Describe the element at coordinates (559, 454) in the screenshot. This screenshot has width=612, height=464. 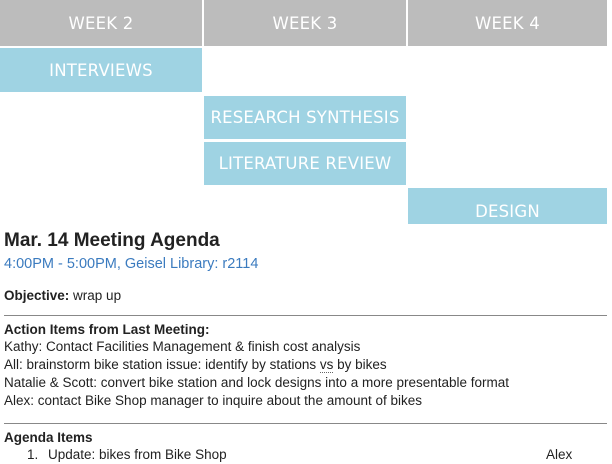
I see `agenda-item-owner: Alex` at that location.